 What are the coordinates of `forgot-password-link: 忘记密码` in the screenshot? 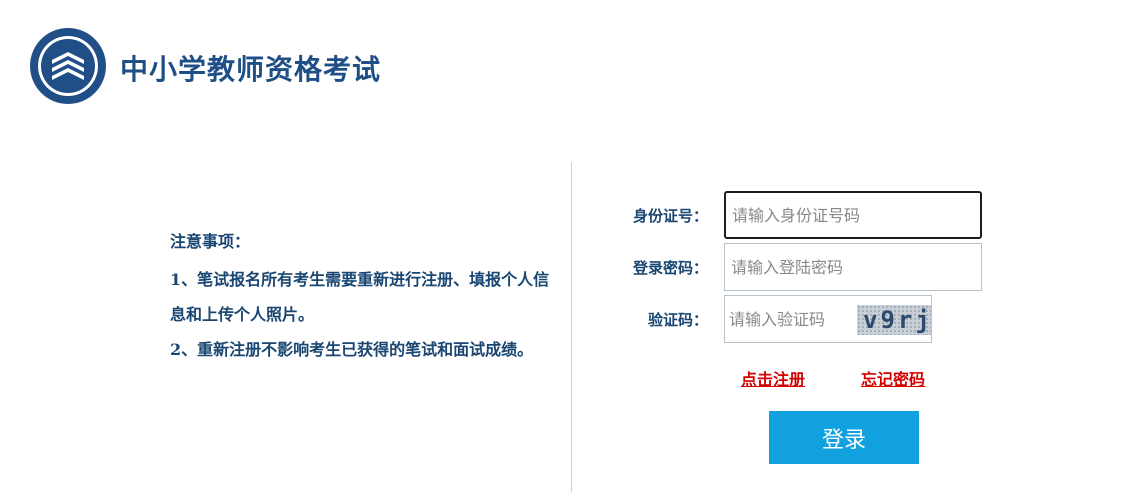 It's located at (893, 378).